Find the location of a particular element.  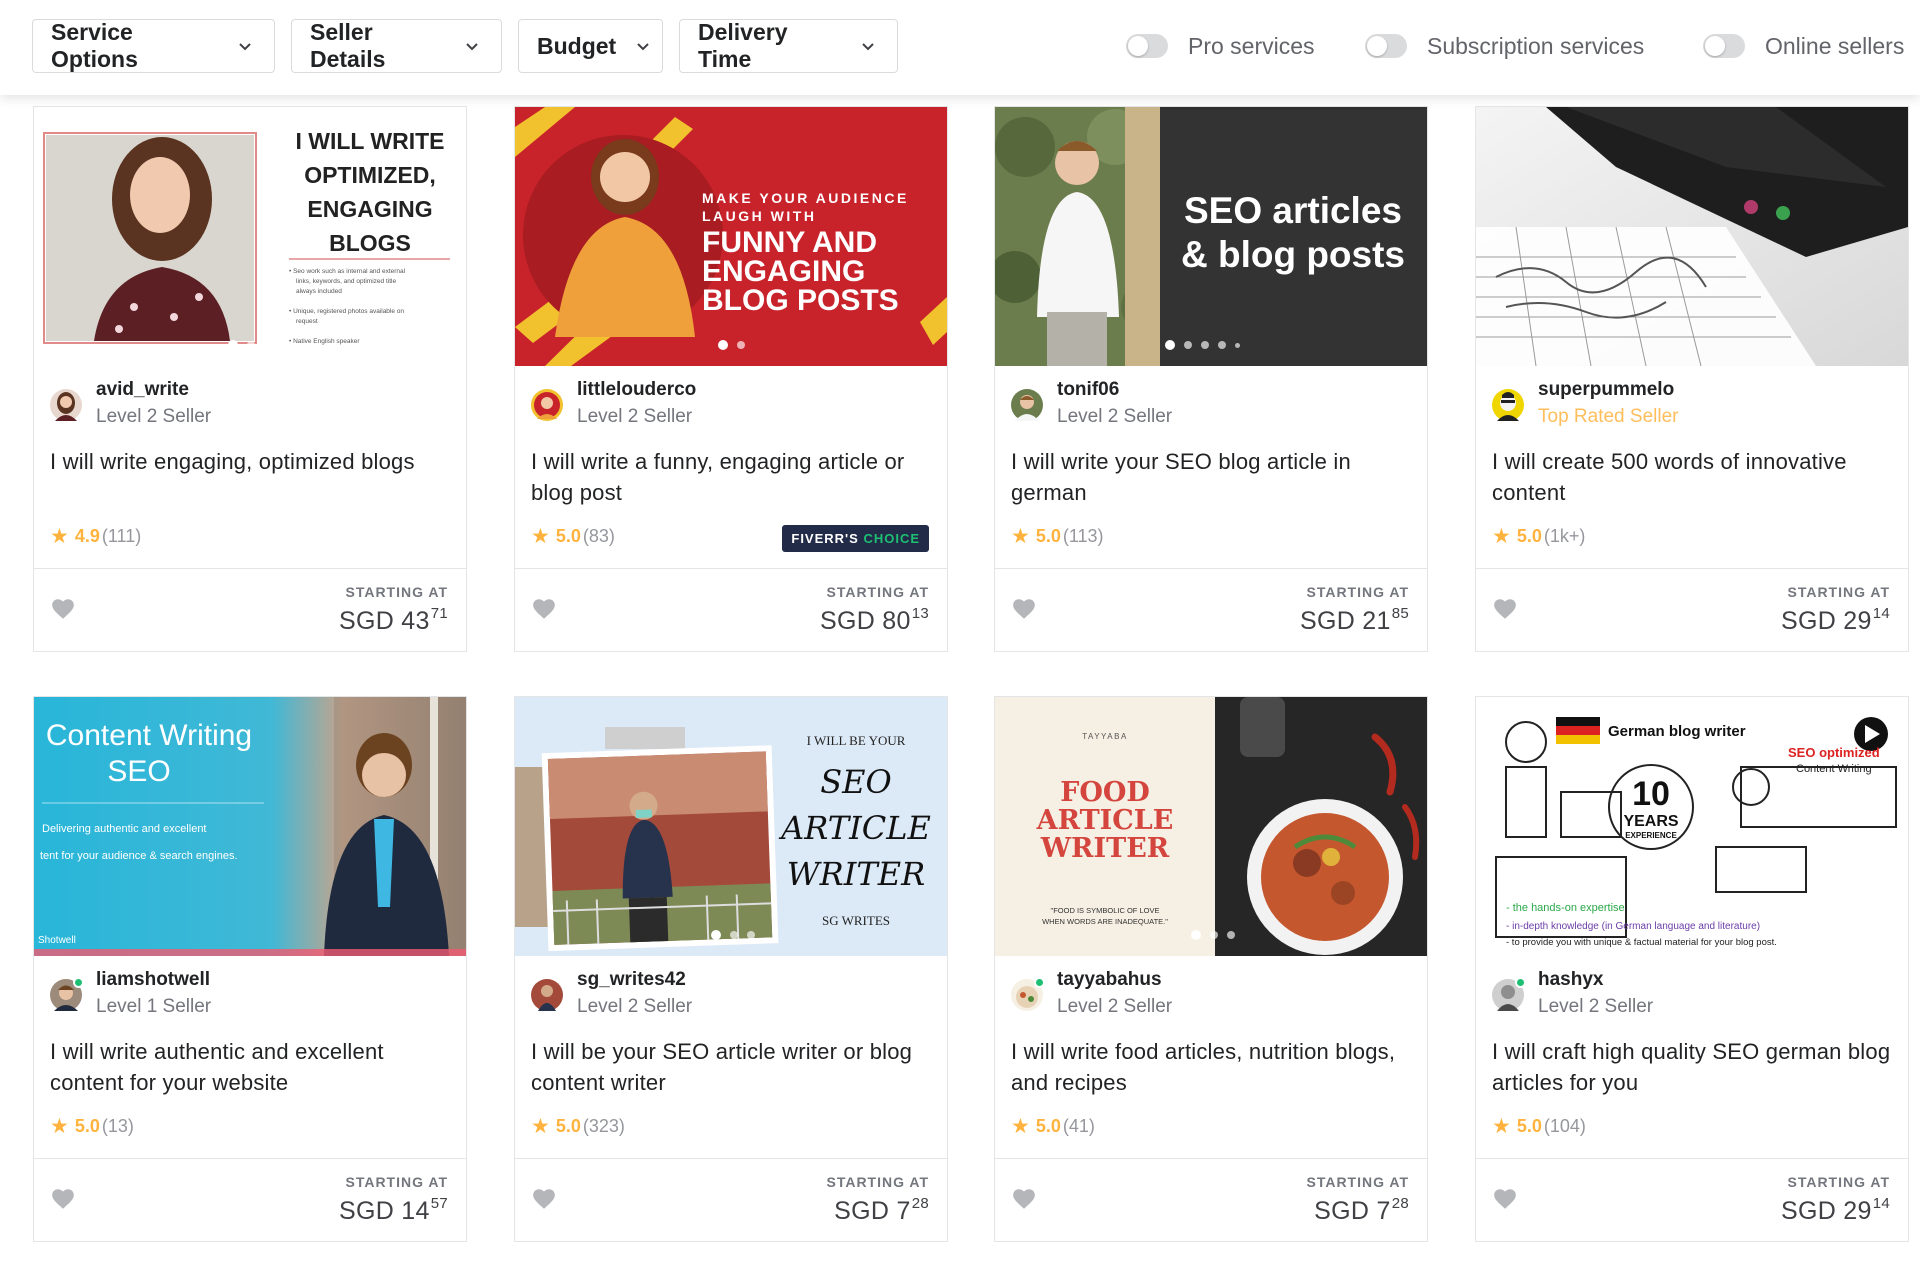

card-footer: STARTING AT SGD 2914 is located at coordinates (1692, 1200).